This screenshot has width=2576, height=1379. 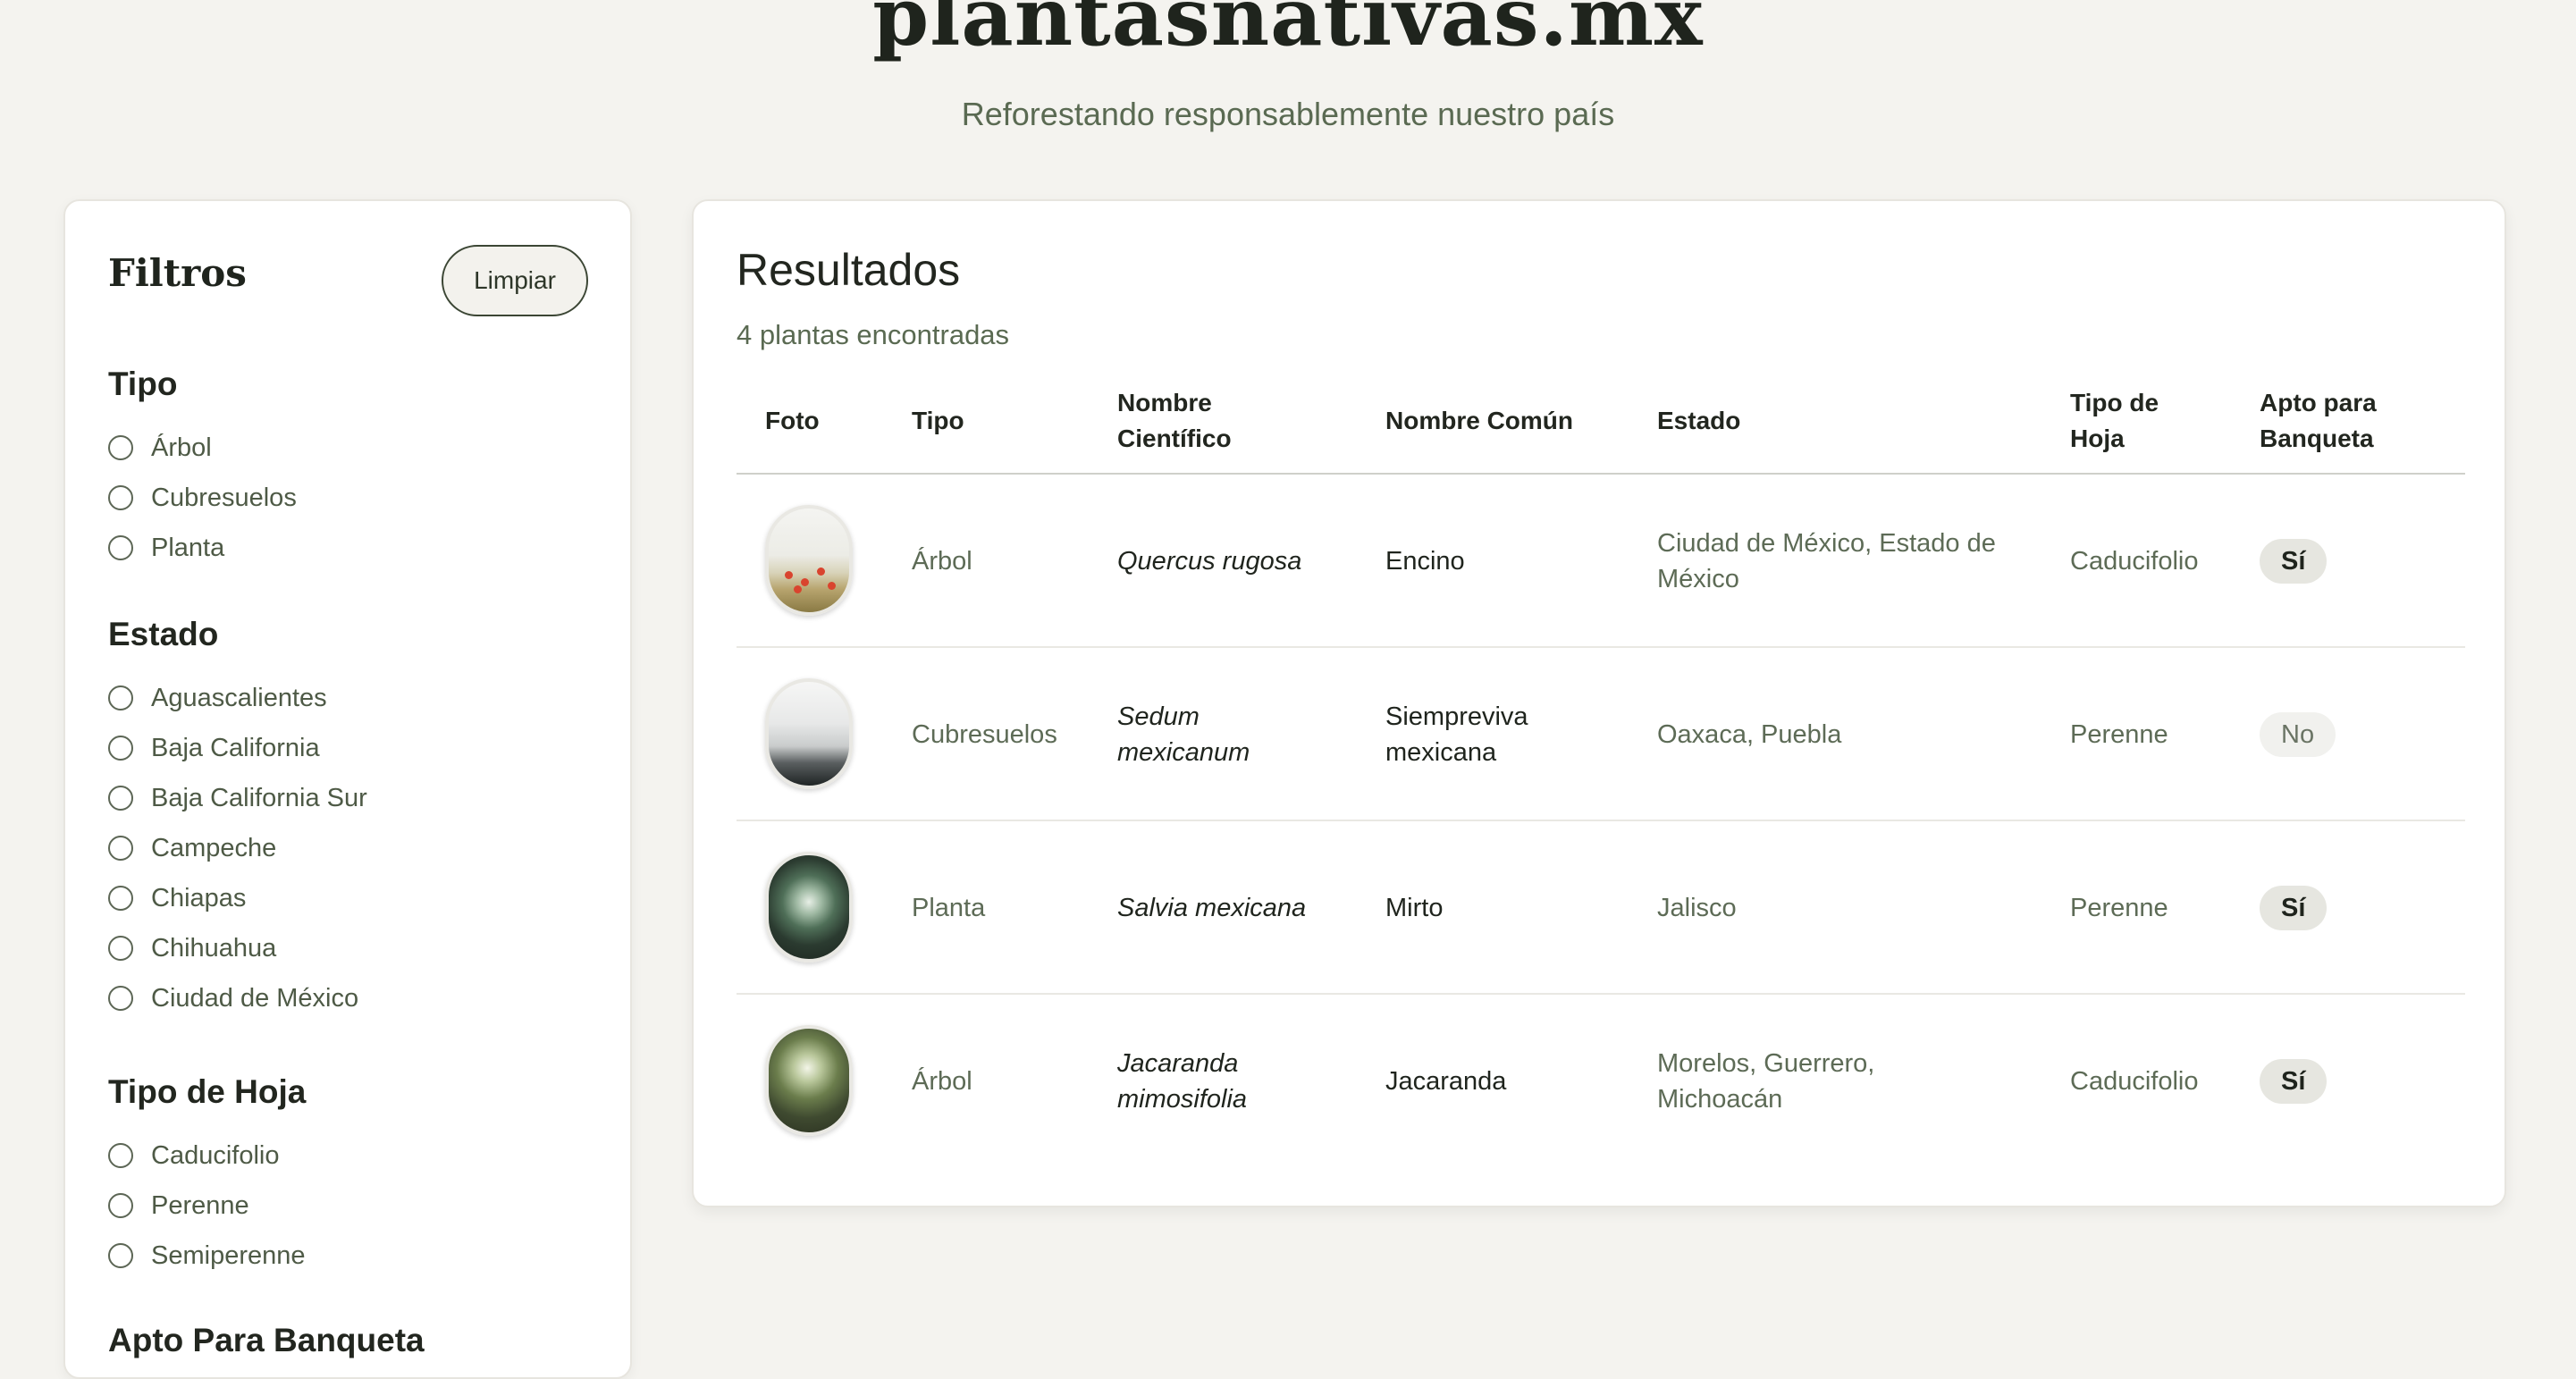 What do you see at coordinates (208, 1091) in the screenshot?
I see `filter-group-tipo-hoja-title: Tipo de Hoja` at bounding box center [208, 1091].